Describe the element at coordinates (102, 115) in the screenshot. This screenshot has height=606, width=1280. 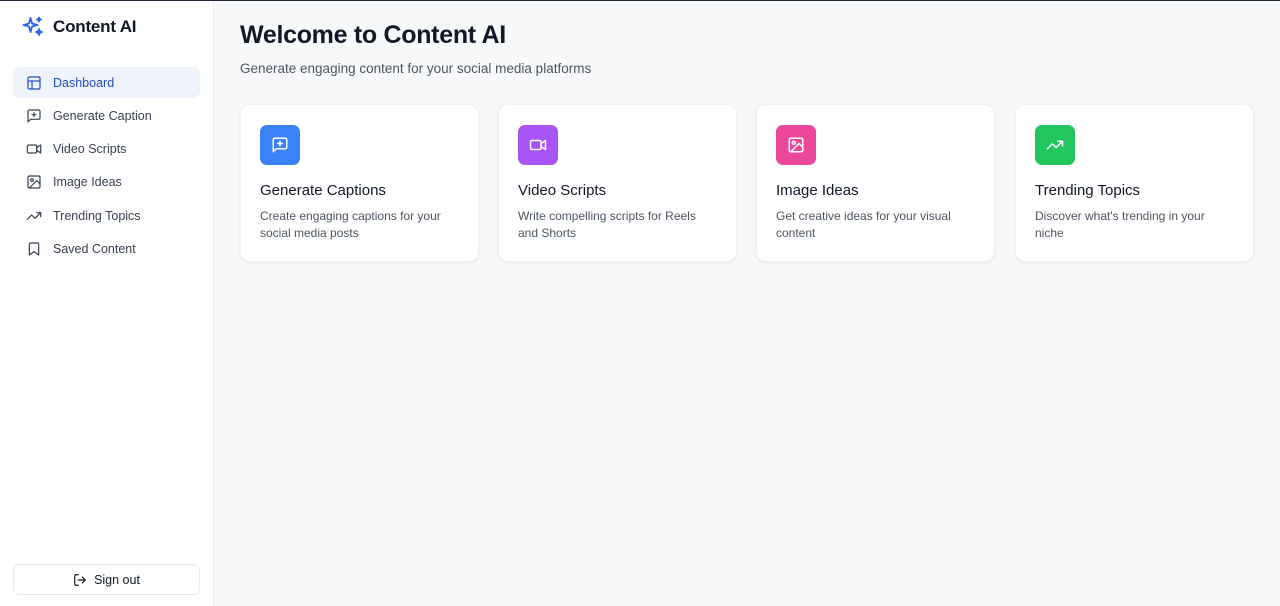
I see `sidebar-item-label: Generate Caption` at that location.